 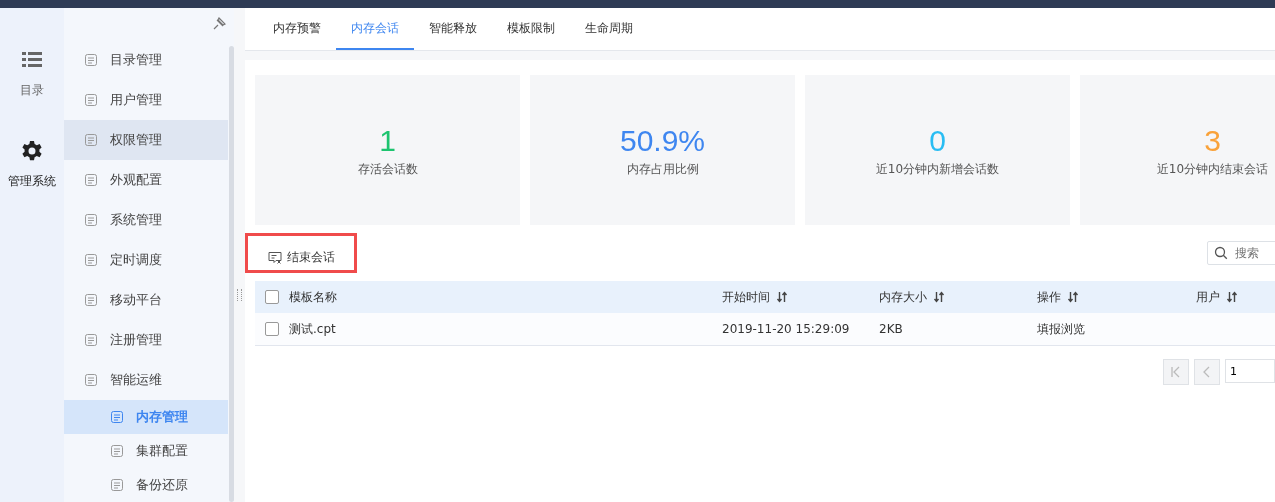 I want to click on stat-label: 存活会话数, so click(x=387, y=169).